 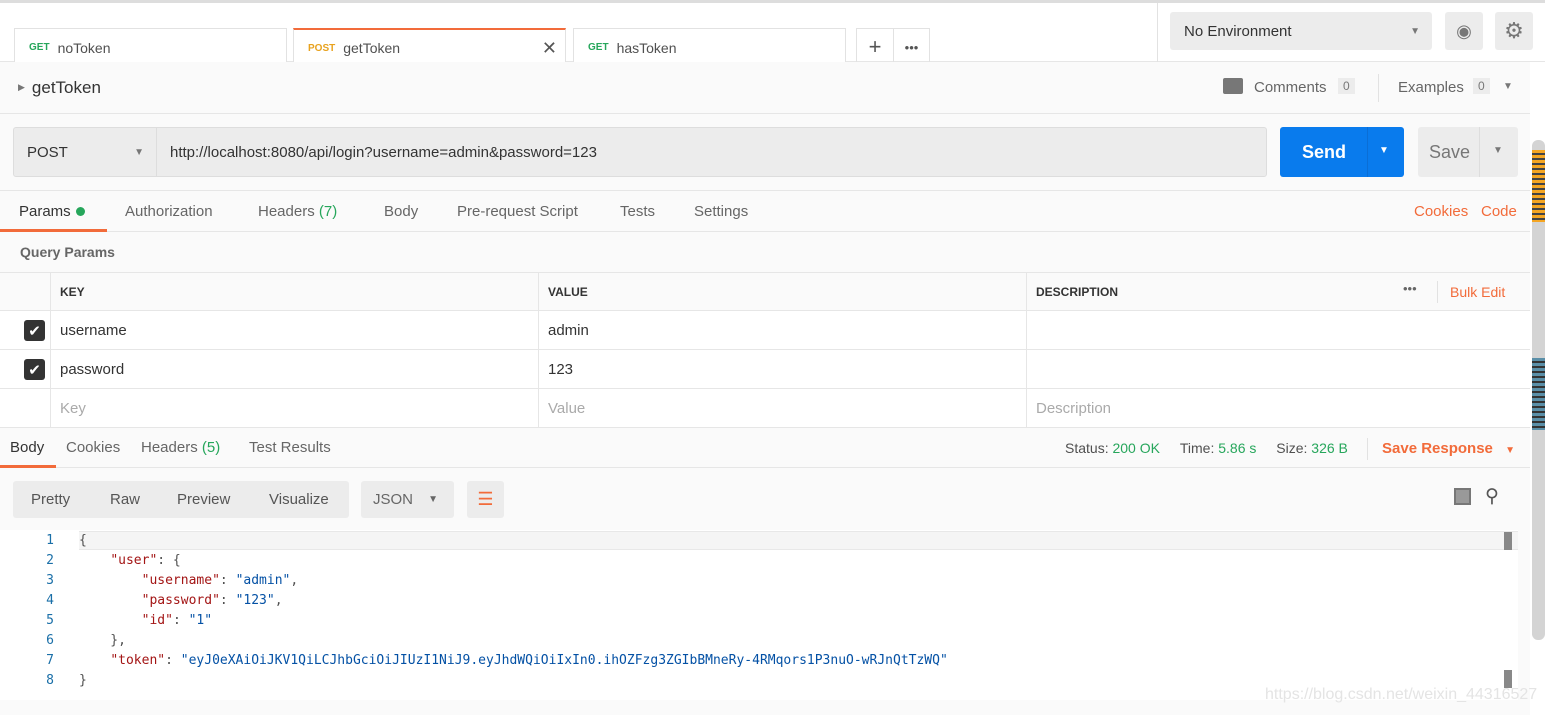 I want to click on response-tab-test-results: Test Results, so click(x=290, y=447).